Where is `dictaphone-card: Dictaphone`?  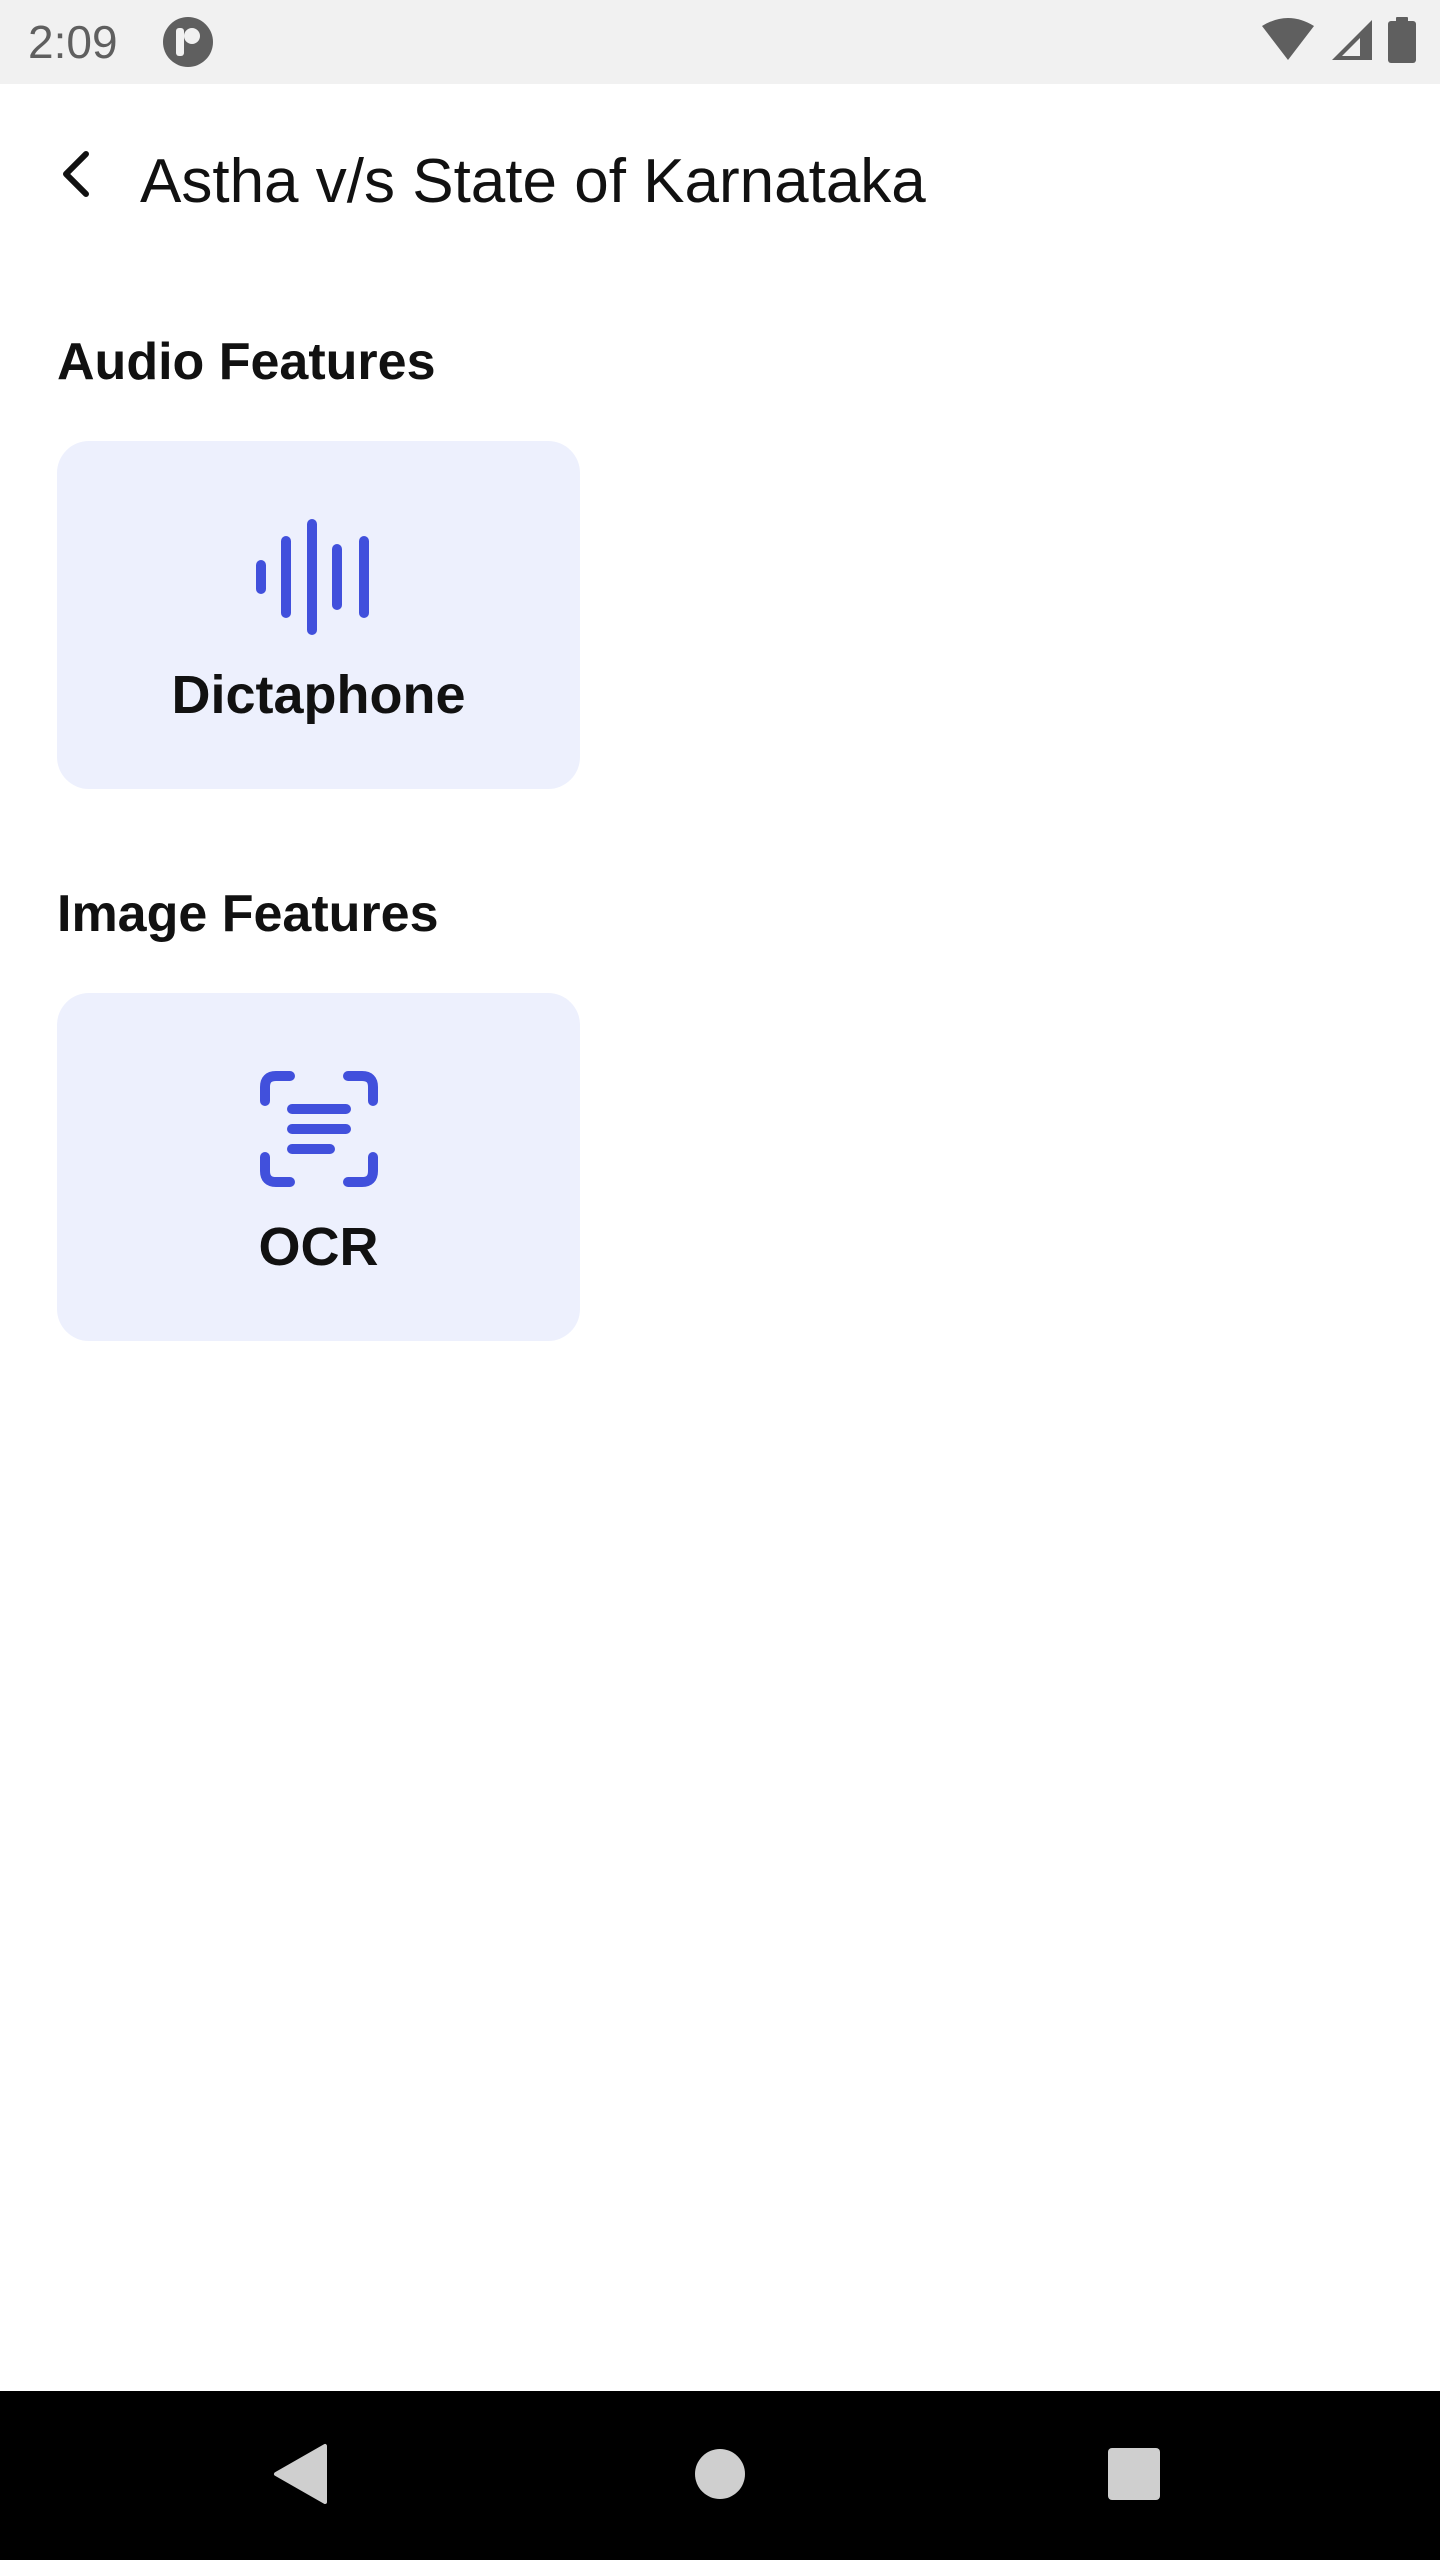
dictaphone-card: Dictaphone is located at coordinates (318, 615).